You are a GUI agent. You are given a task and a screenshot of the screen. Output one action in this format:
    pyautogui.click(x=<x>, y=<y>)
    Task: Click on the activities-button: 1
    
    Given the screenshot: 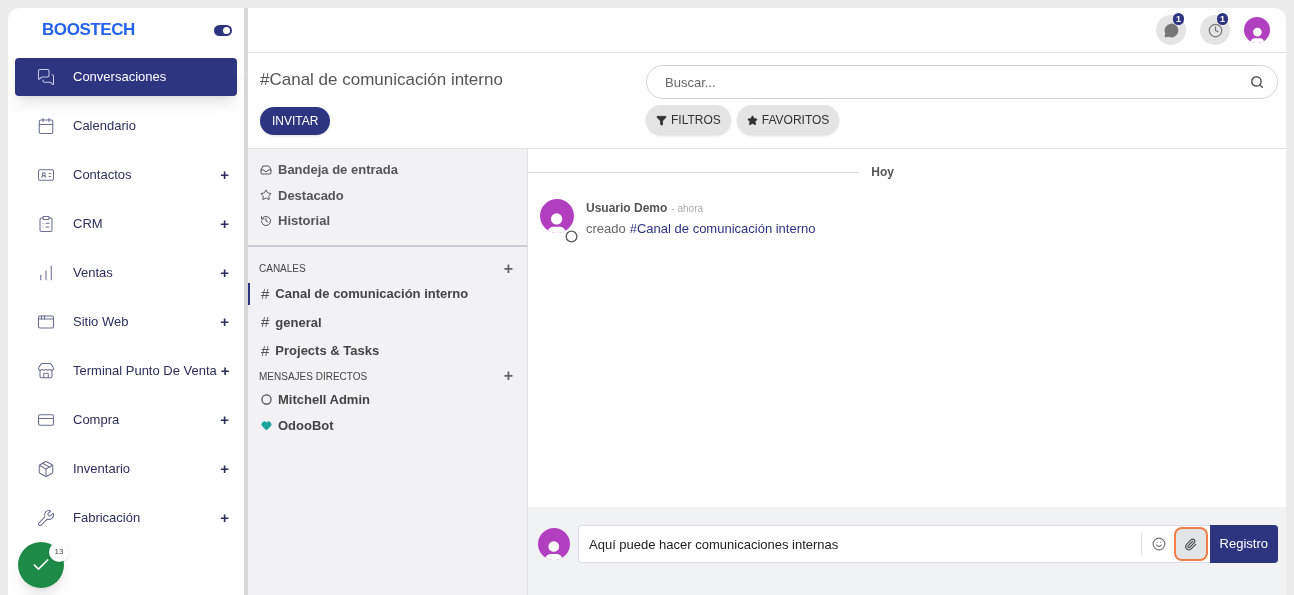 What is the action you would take?
    pyautogui.click(x=1215, y=30)
    